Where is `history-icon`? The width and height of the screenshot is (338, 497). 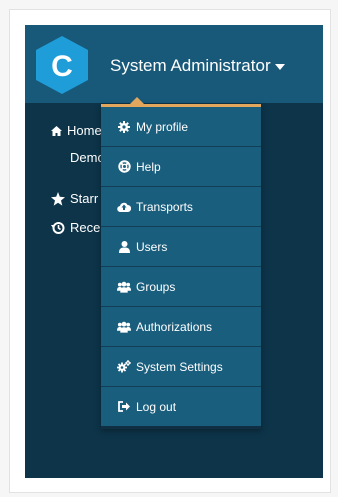
history-icon is located at coordinates (58, 227).